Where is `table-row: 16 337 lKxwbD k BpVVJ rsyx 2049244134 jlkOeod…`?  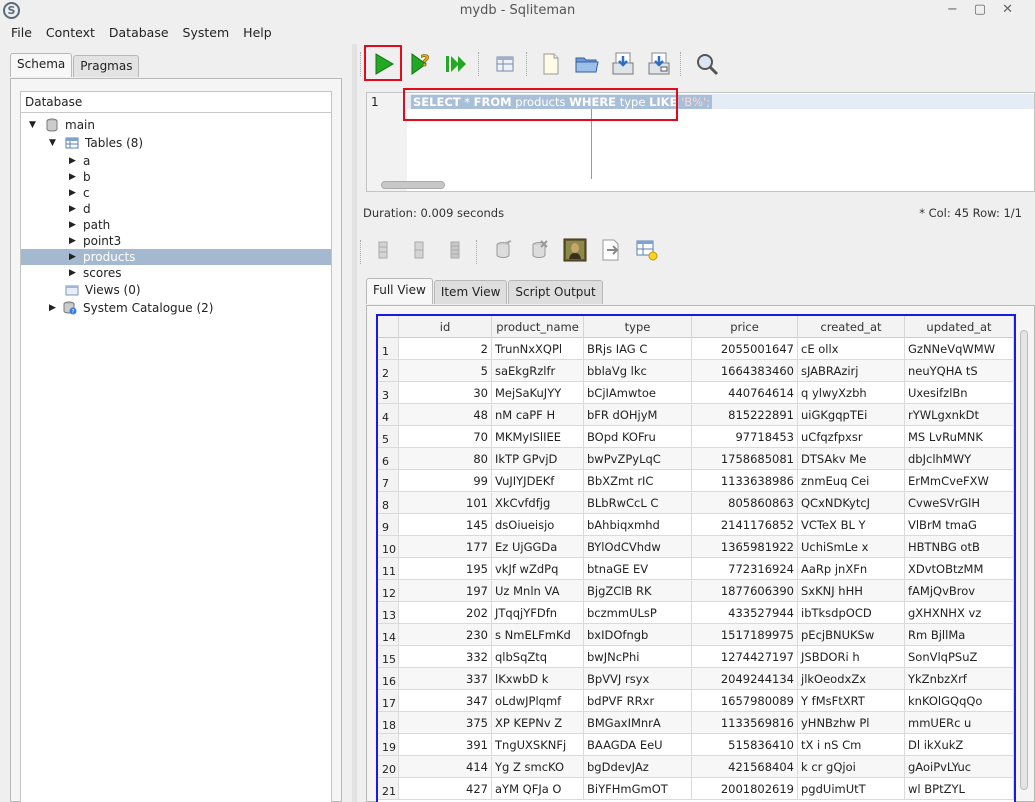
table-row: 16 337 lKxwbD k BpVVJ rsyx 2049244134 jlkOeod… is located at coordinates (696, 679).